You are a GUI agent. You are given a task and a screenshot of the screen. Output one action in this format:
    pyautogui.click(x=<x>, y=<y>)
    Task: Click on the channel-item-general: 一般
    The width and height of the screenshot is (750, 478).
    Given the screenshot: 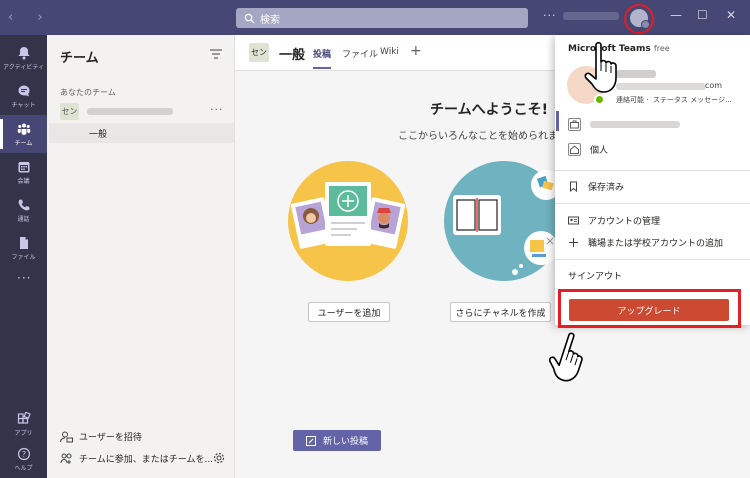 What is the action you would take?
    pyautogui.click(x=141, y=133)
    